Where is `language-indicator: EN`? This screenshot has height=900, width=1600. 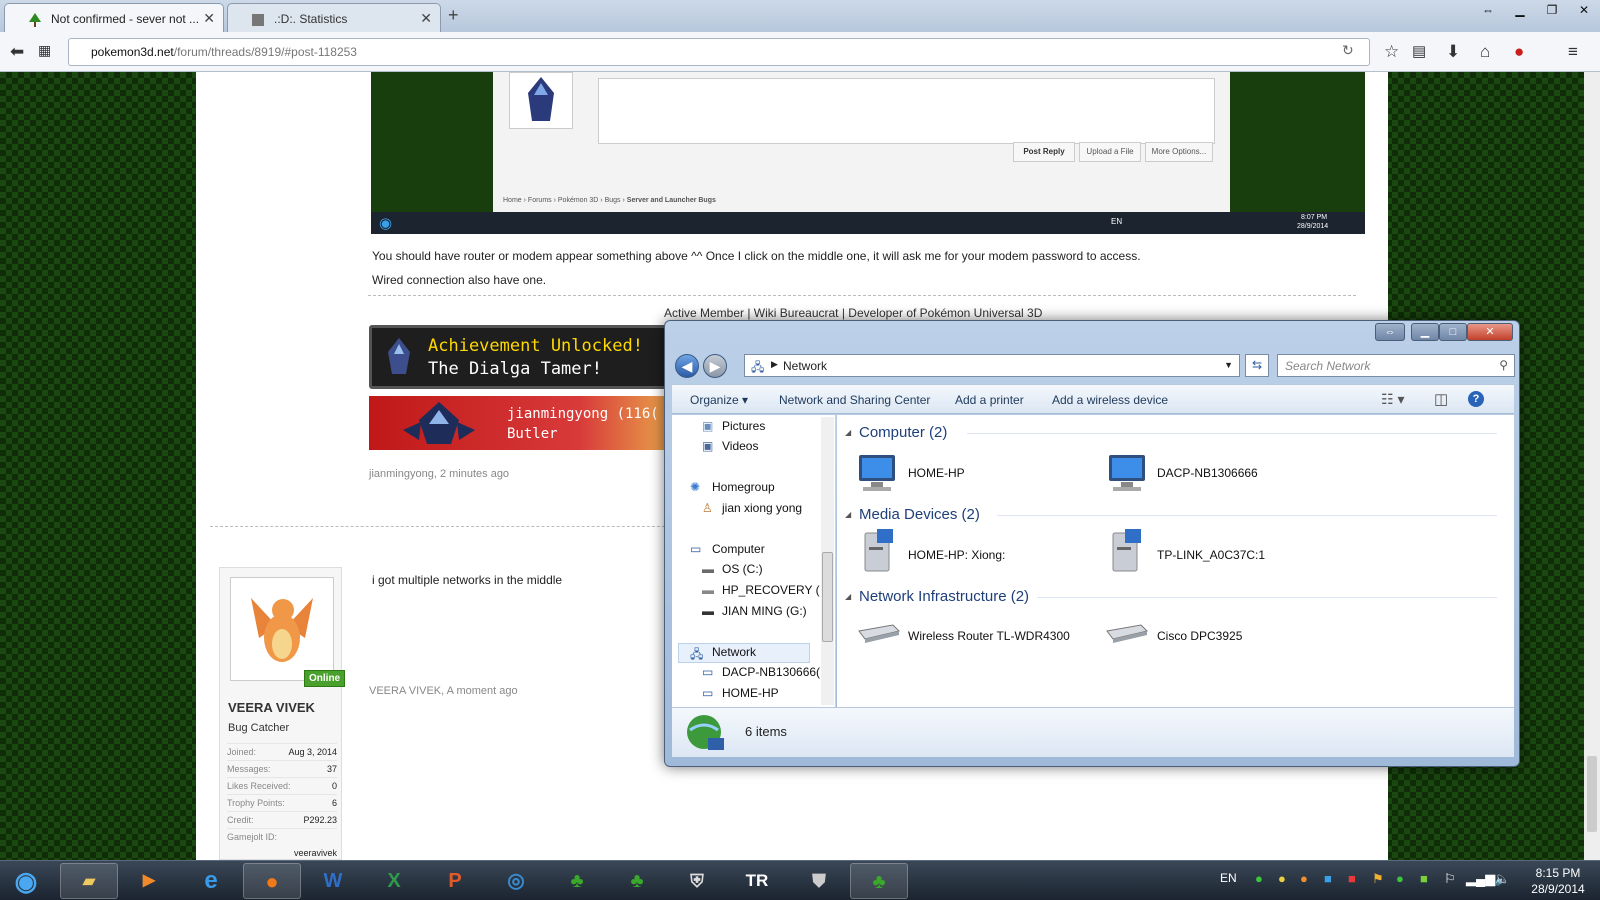
language-indicator: EN is located at coordinates (1228, 878).